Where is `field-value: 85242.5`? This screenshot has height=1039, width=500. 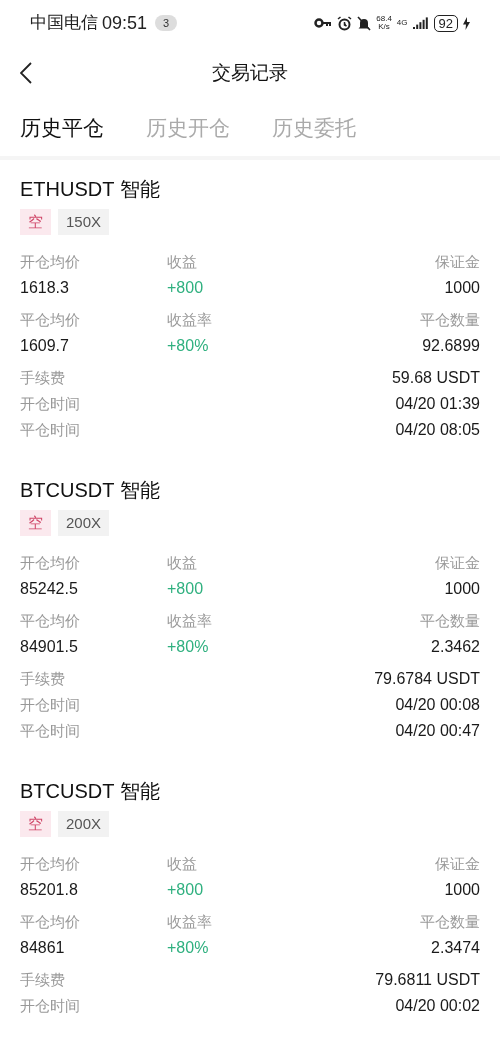 field-value: 85242.5 is located at coordinates (49, 589).